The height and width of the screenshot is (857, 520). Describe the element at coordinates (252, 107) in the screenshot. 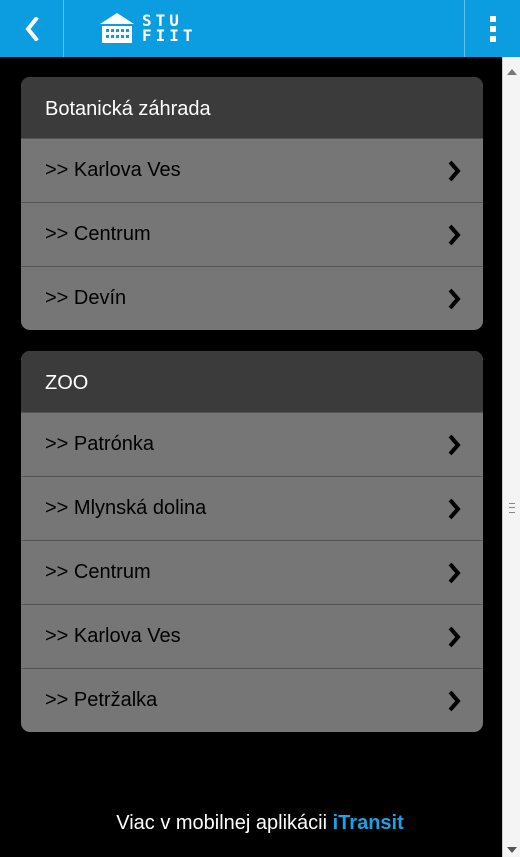

I see `group-title: Botanická záhrada` at that location.